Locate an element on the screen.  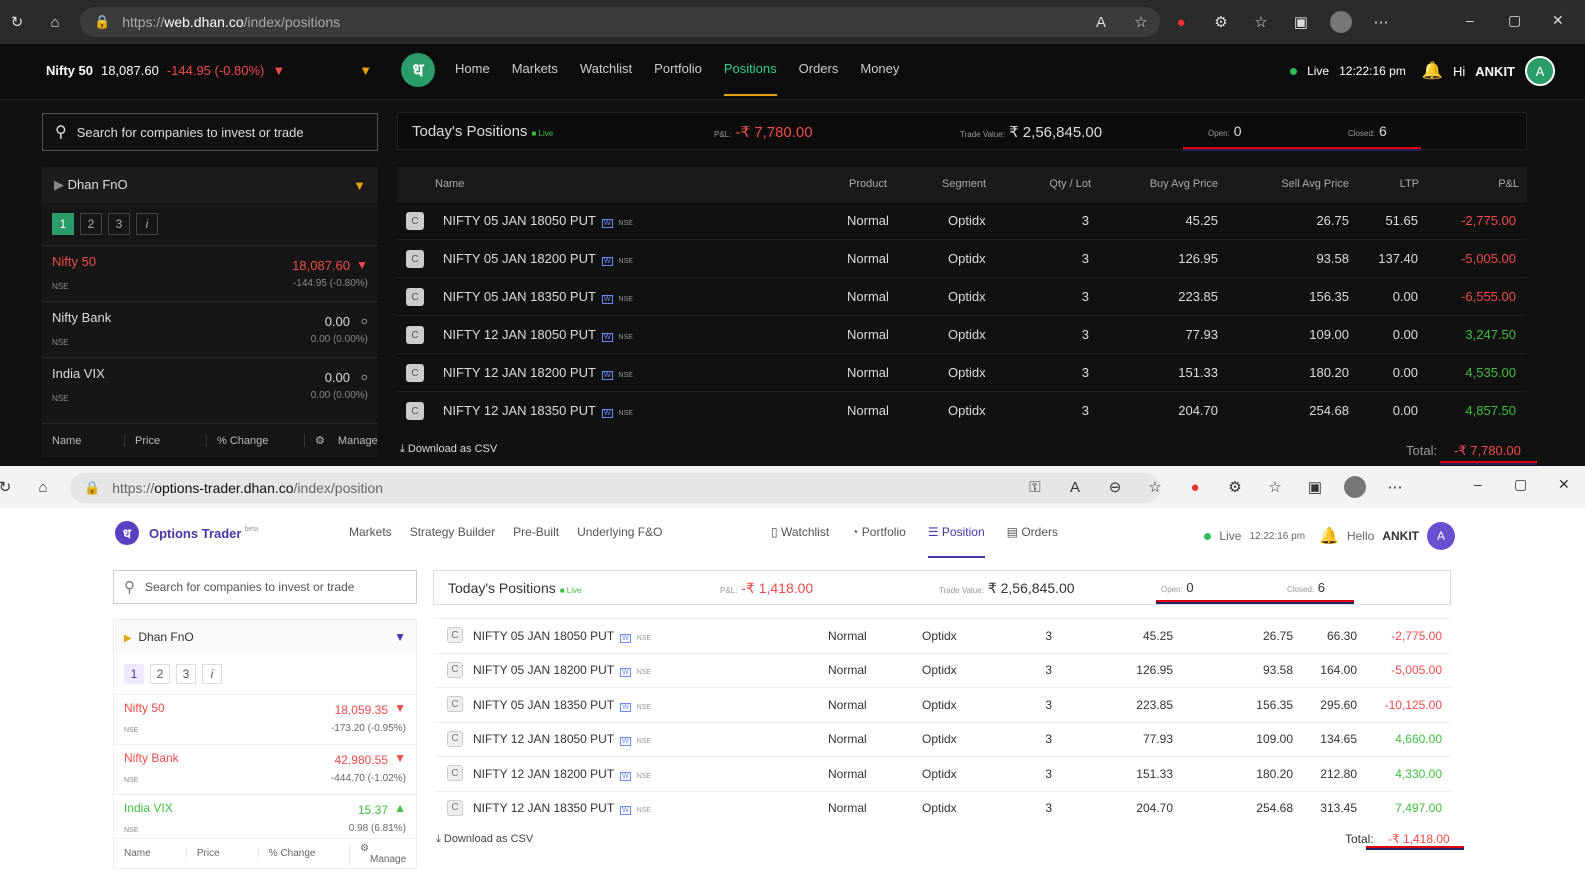
col-pnl: P&L is located at coordinates (1508, 184).